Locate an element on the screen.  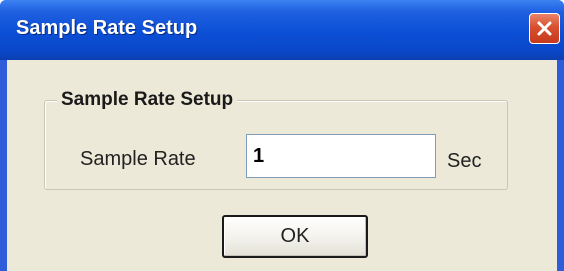
sample-rate-input is located at coordinates (341, 156).